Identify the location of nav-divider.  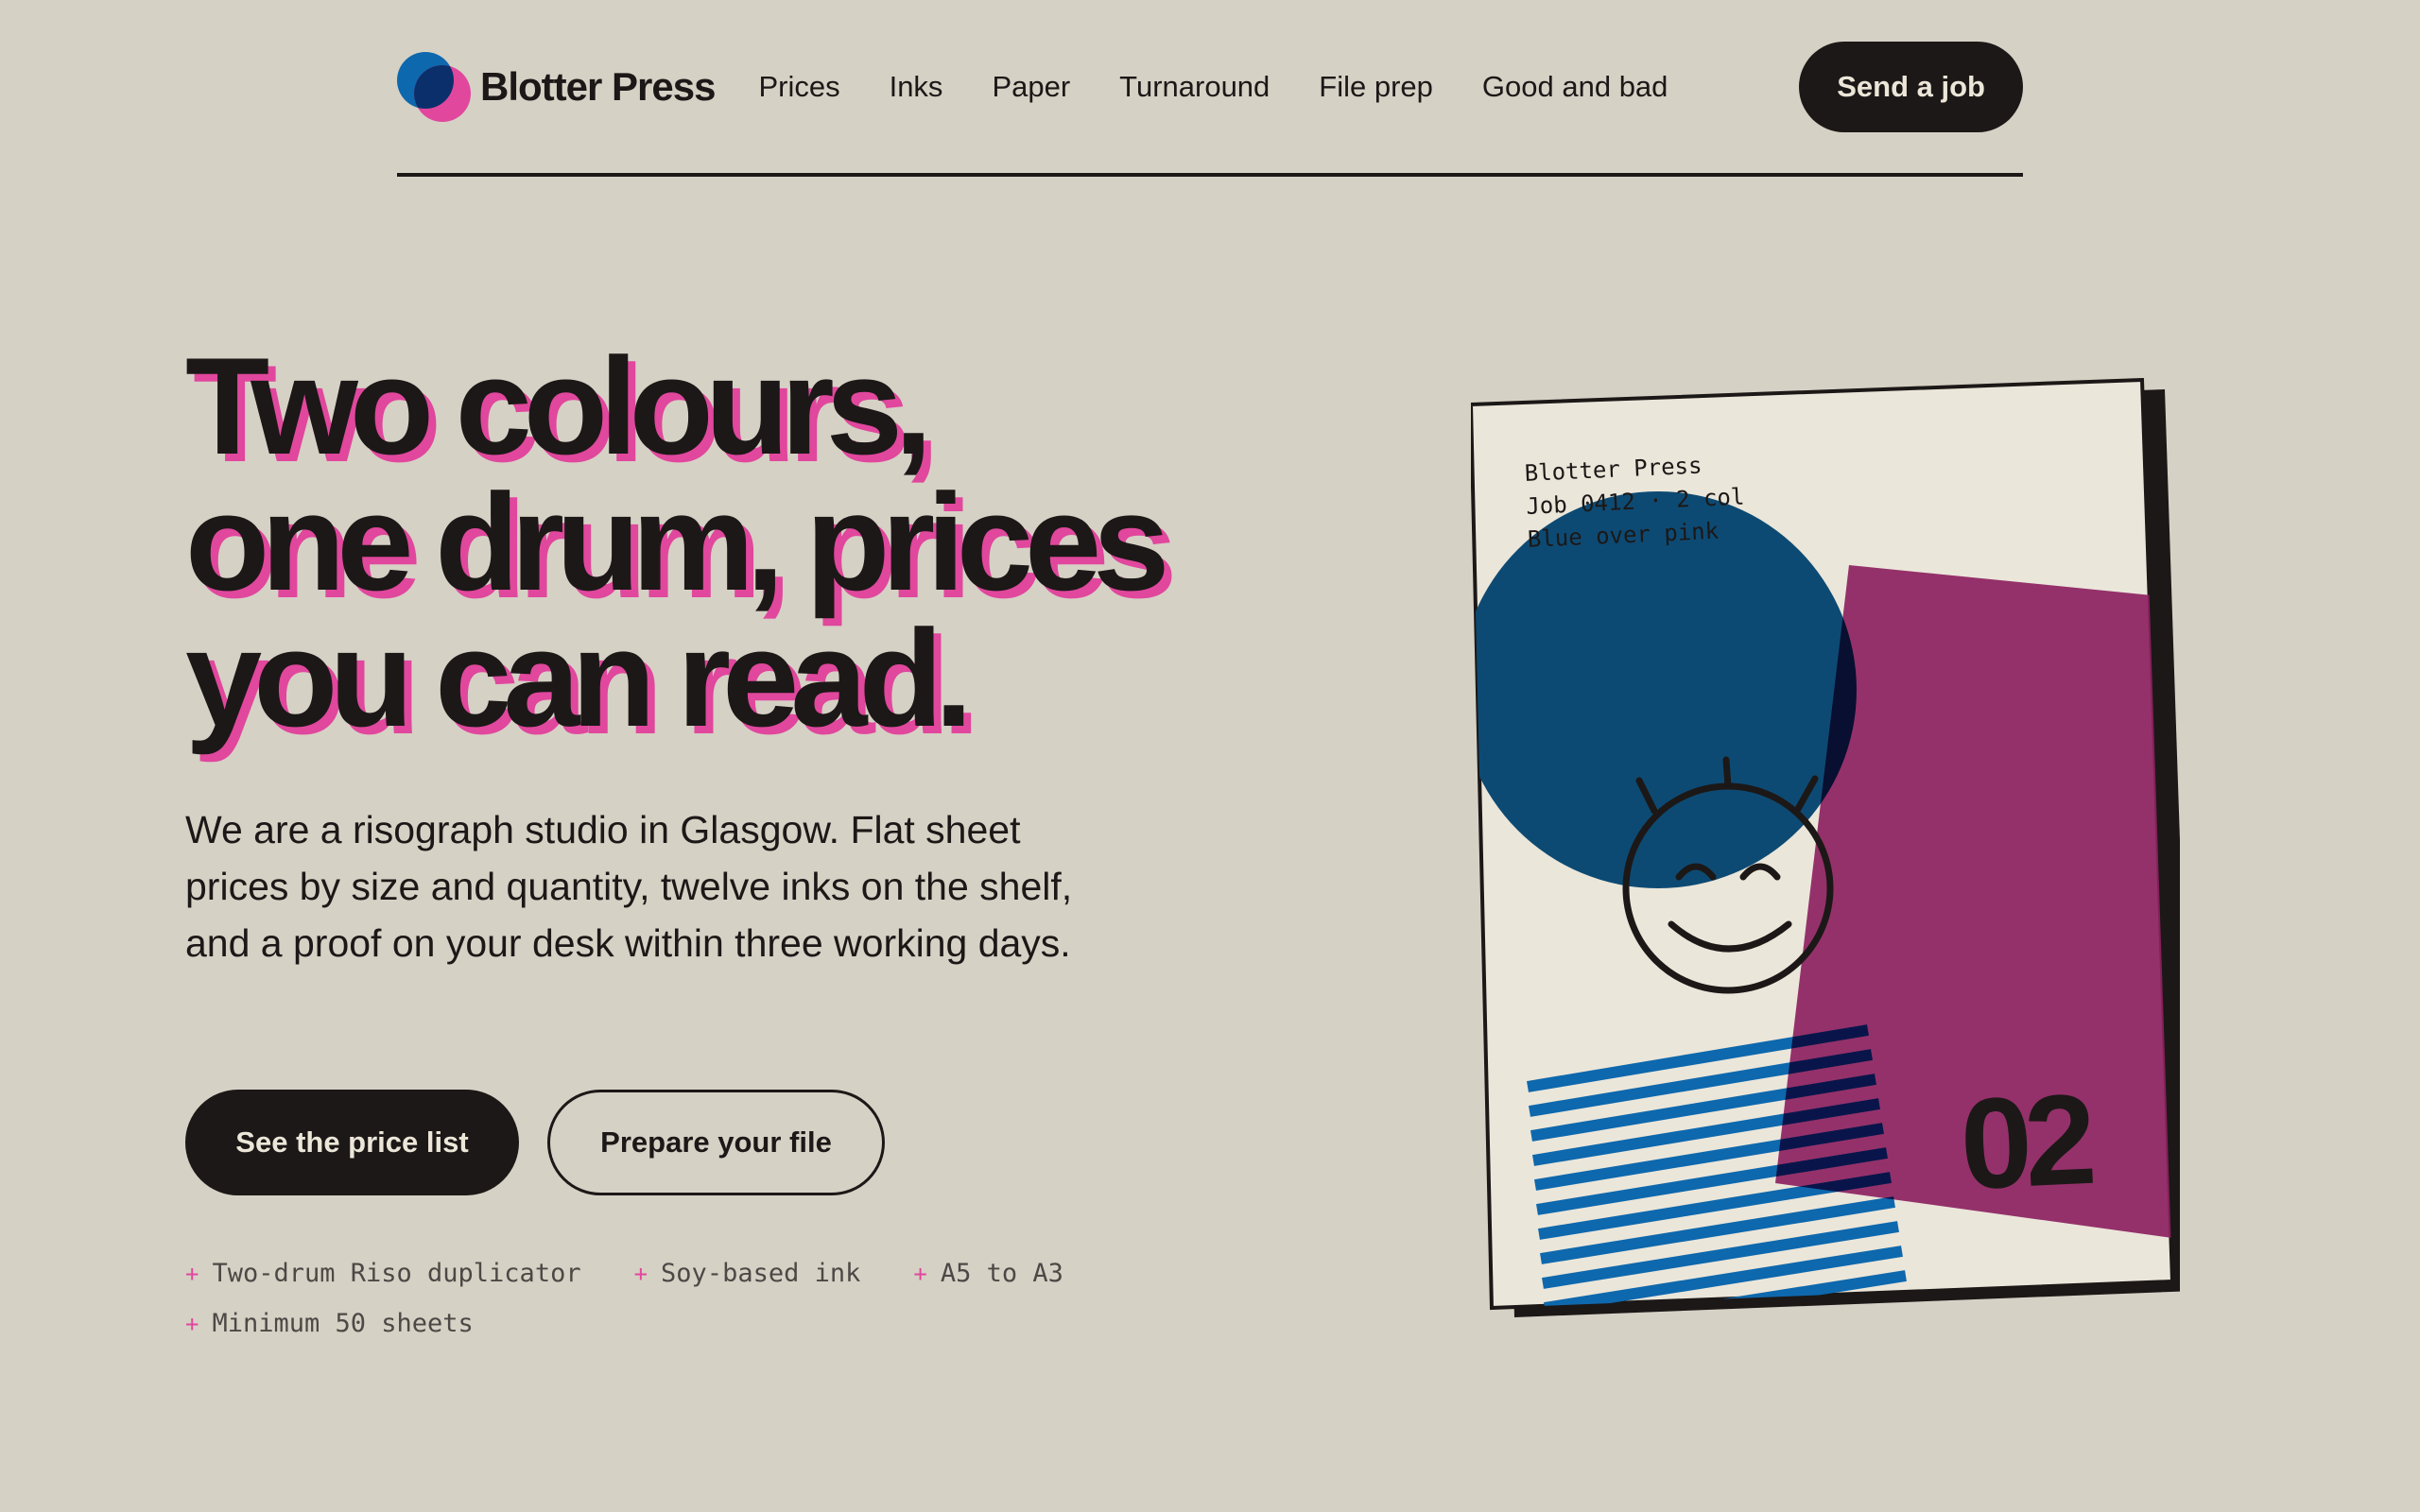
(1210, 175).